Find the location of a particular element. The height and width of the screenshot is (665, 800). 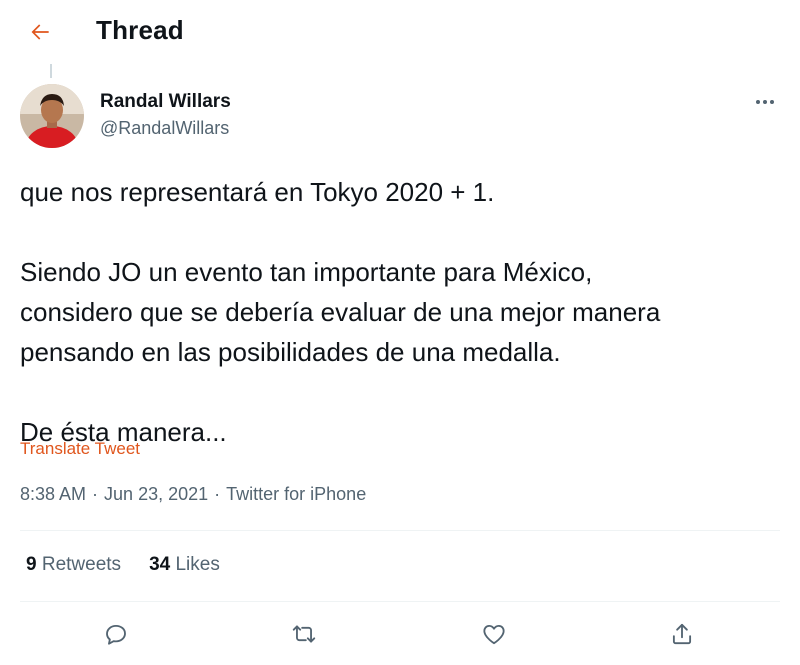

likes-stat: 34 Likes is located at coordinates (184, 565).